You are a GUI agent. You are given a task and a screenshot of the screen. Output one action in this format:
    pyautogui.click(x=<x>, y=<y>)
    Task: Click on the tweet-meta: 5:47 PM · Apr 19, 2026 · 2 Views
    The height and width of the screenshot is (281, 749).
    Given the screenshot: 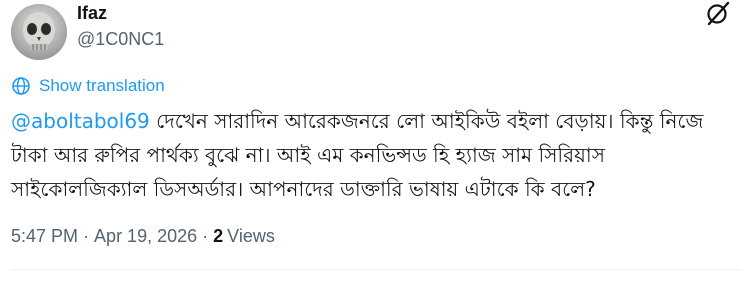 What is the action you would take?
    pyautogui.click(x=143, y=236)
    